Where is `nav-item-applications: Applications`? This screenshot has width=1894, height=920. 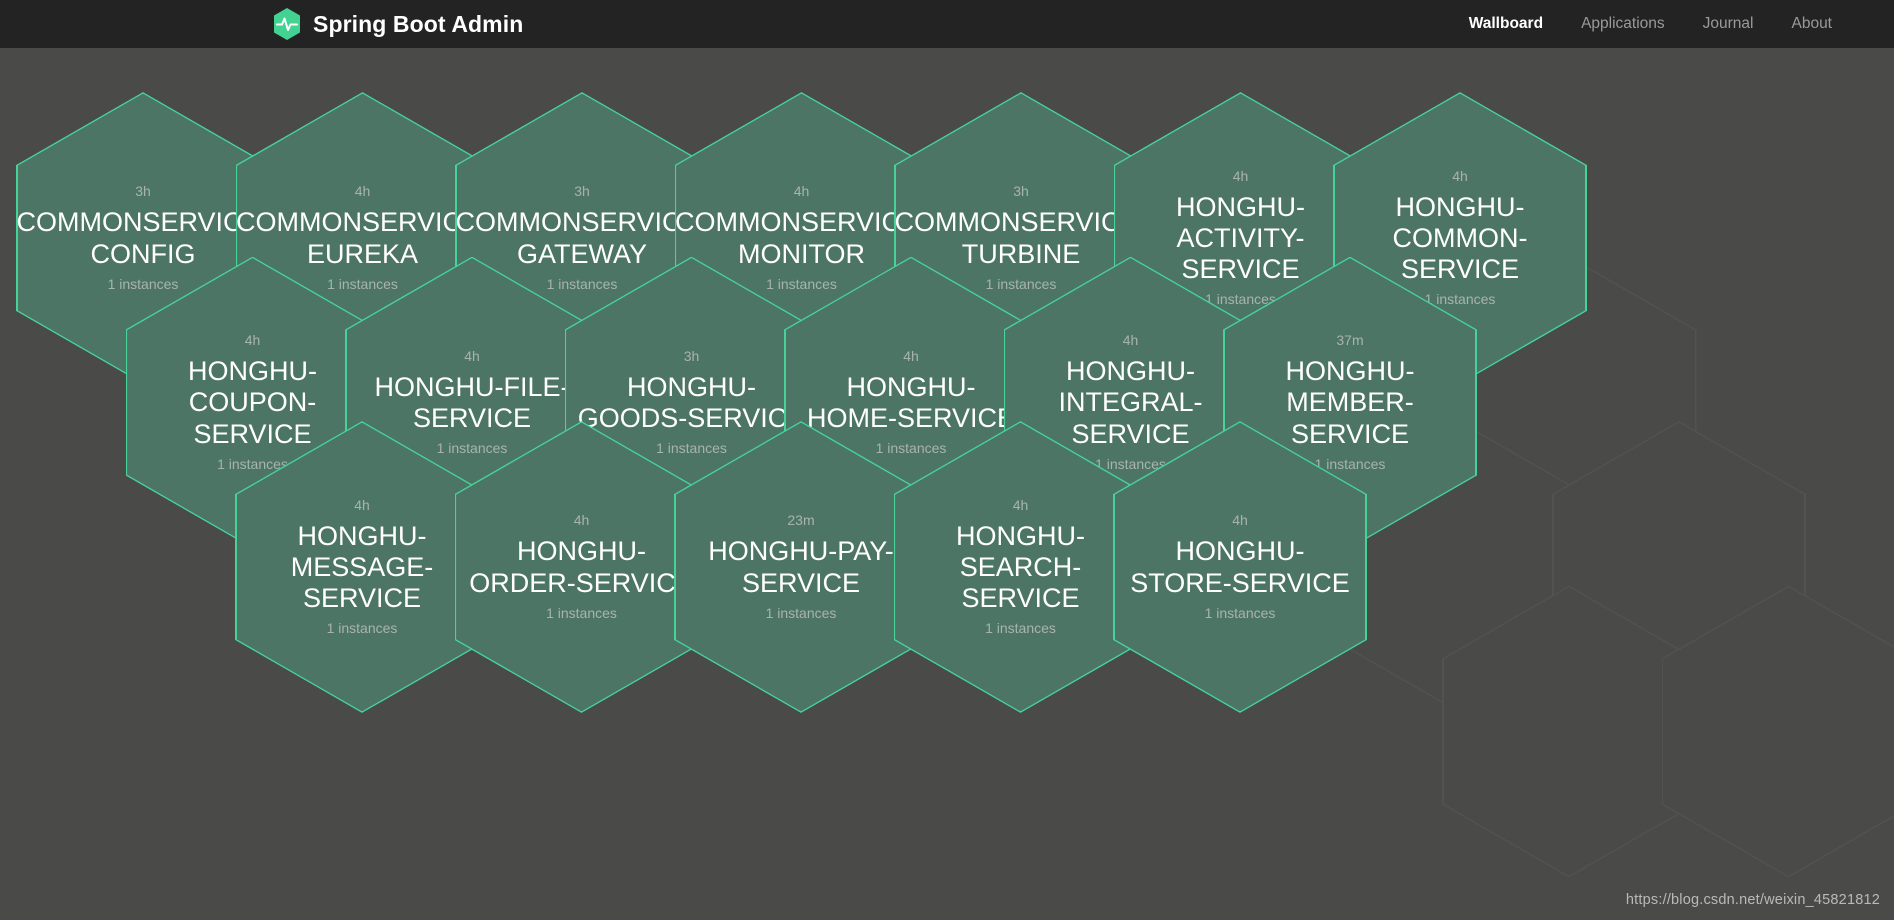 nav-item-applications: Applications is located at coordinates (1623, 24).